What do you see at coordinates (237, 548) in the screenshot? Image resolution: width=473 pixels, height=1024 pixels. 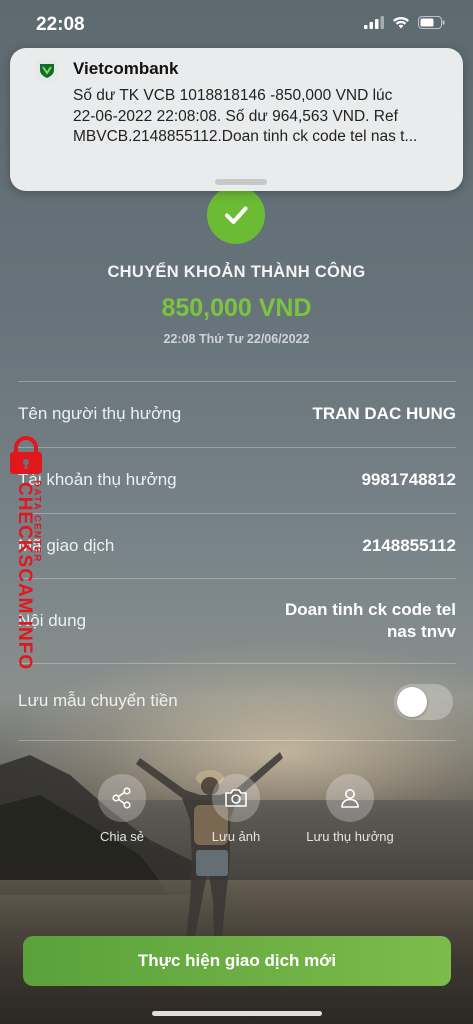 I see `detail-row-transaction-id: Mã giao dịch 2148855112` at bounding box center [237, 548].